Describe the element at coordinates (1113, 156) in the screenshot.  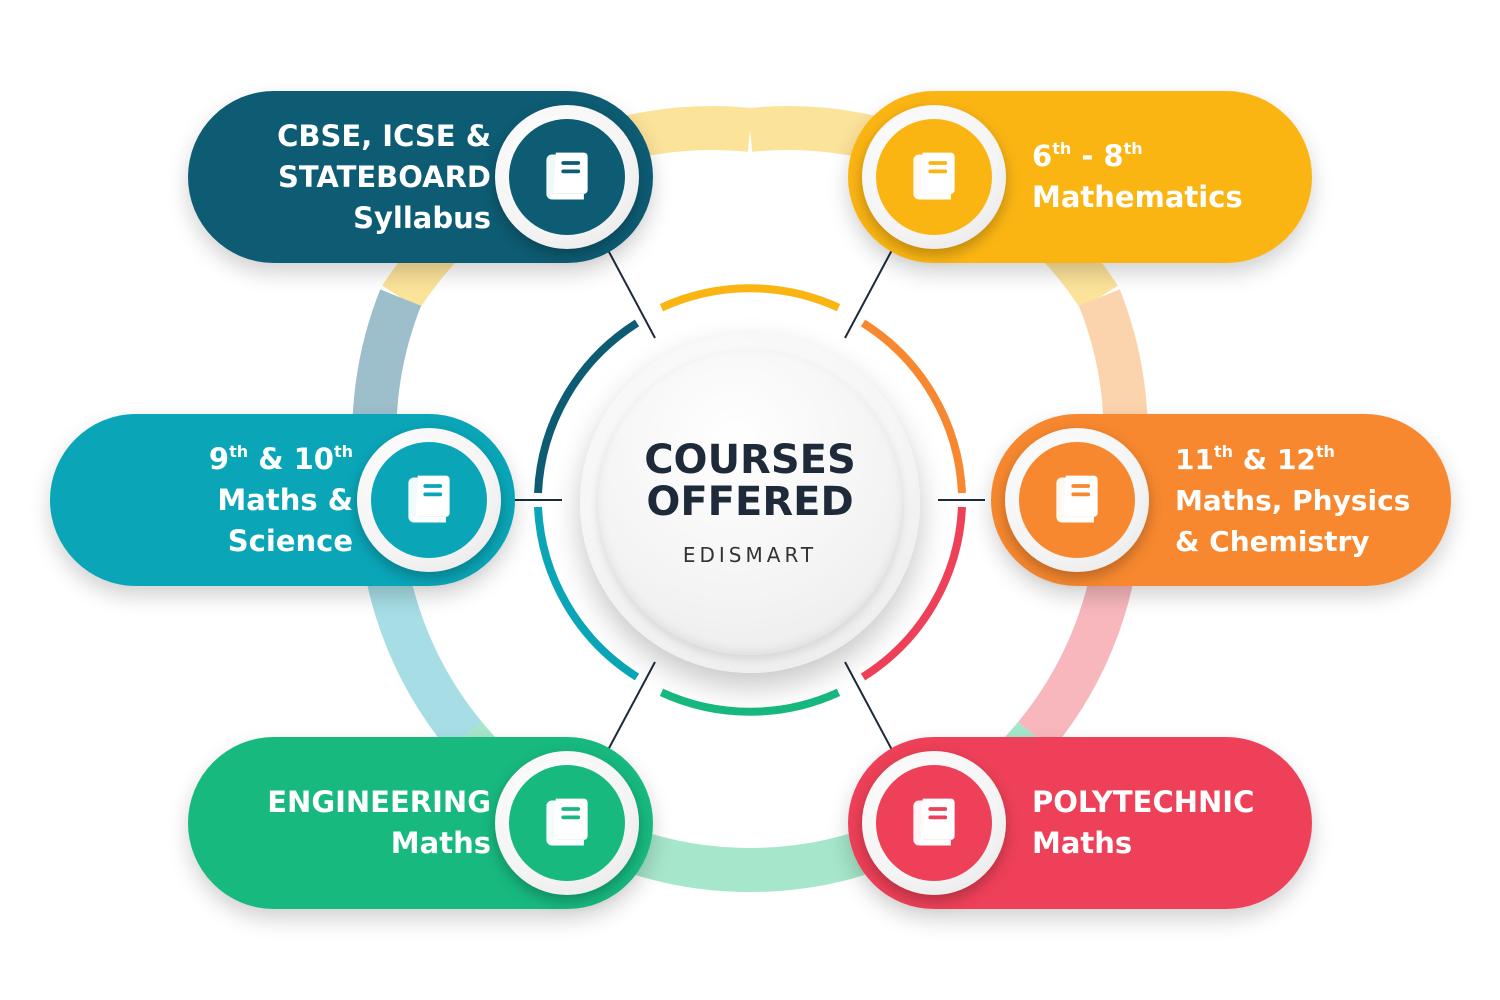
I see `grade-number: 8` at that location.